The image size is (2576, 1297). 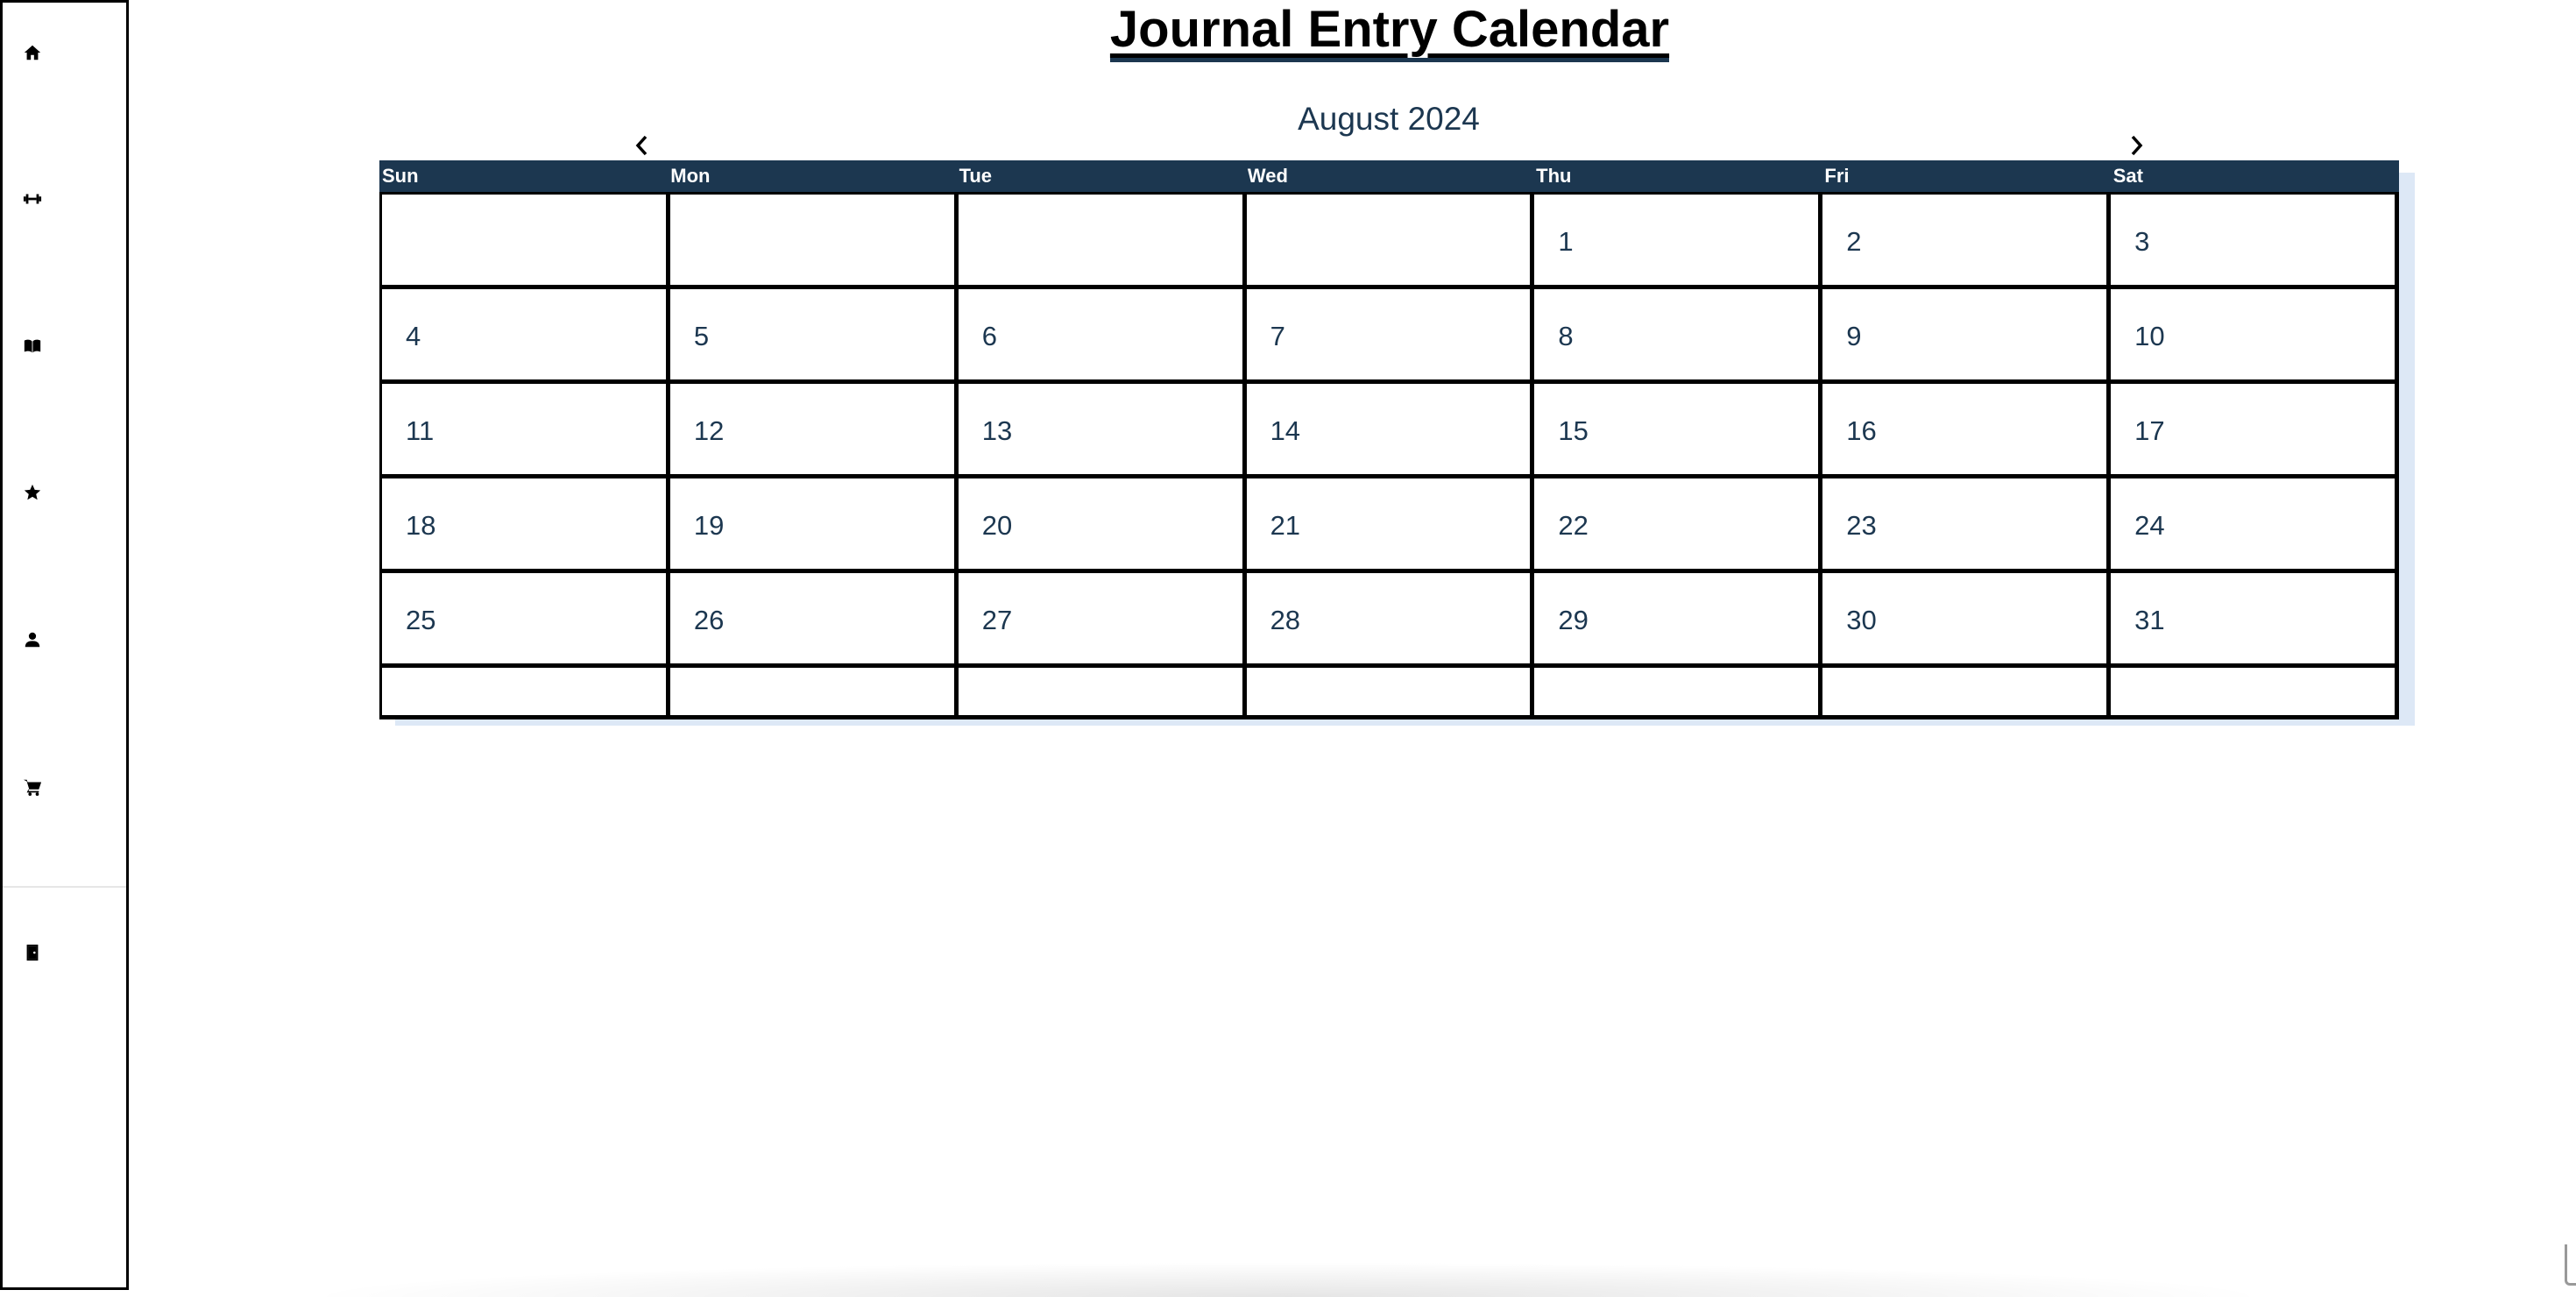 I want to click on day-number: 17, so click(x=2149, y=430).